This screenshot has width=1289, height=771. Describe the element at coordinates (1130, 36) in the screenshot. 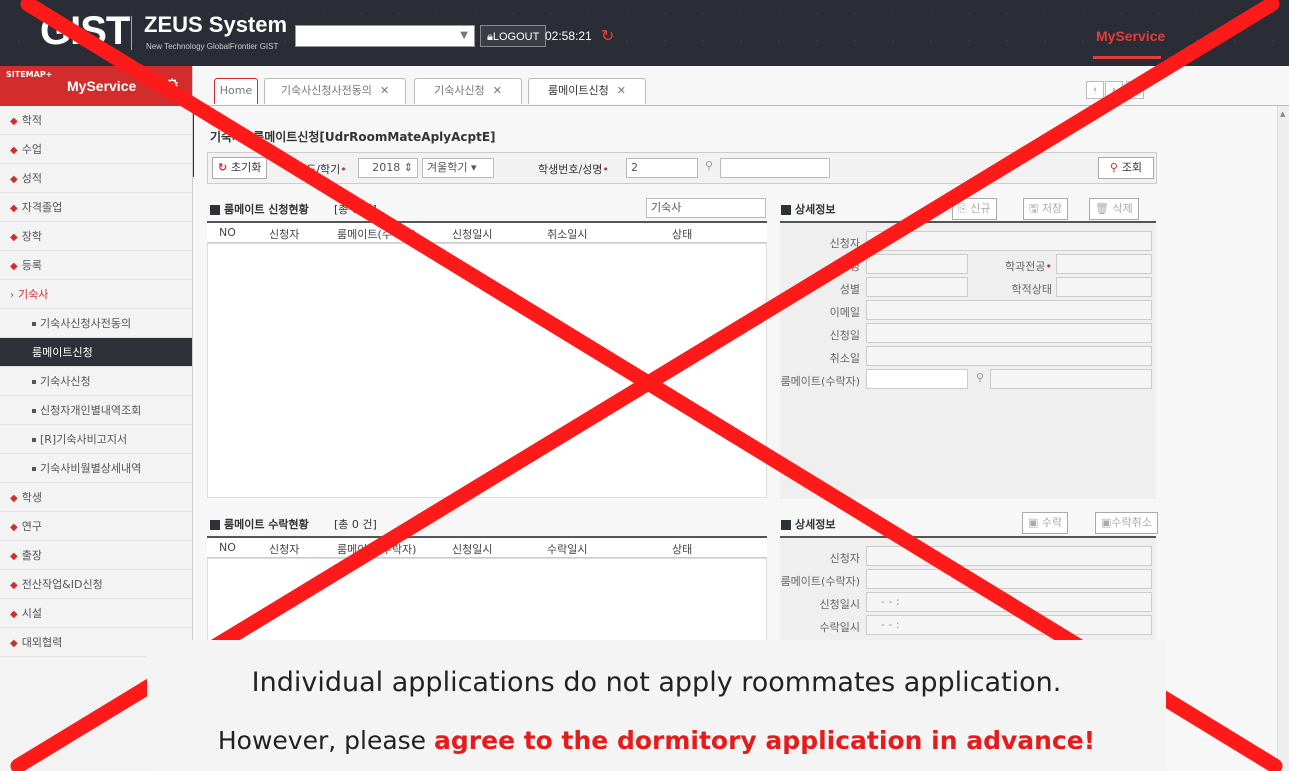

I see `nav-myservice: MyService` at that location.